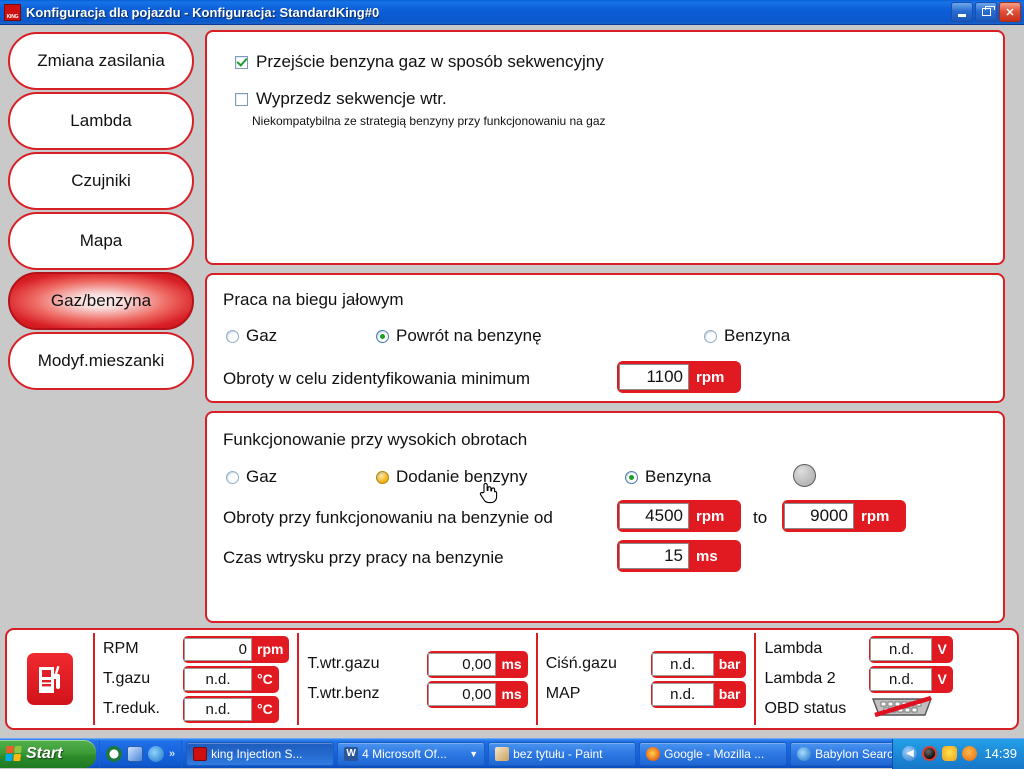  I want to click on system-tray: ◀ 14:39, so click(958, 753).